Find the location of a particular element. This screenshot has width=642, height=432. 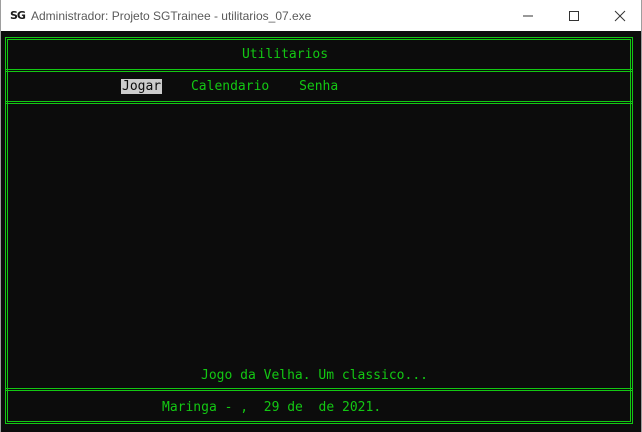

header-divider is located at coordinates (319, 70).